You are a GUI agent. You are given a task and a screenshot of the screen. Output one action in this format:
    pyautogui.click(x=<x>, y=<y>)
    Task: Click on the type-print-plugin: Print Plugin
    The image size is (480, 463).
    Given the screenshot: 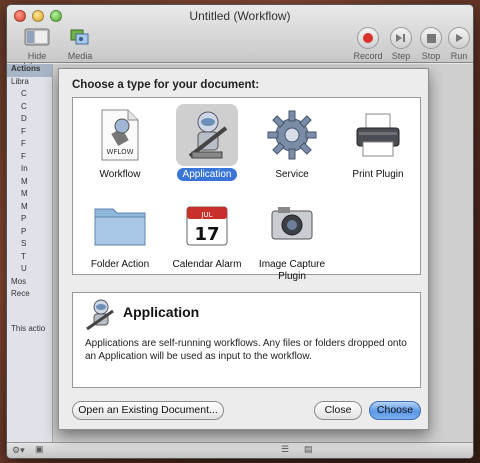 What is the action you would take?
    pyautogui.click(x=378, y=142)
    